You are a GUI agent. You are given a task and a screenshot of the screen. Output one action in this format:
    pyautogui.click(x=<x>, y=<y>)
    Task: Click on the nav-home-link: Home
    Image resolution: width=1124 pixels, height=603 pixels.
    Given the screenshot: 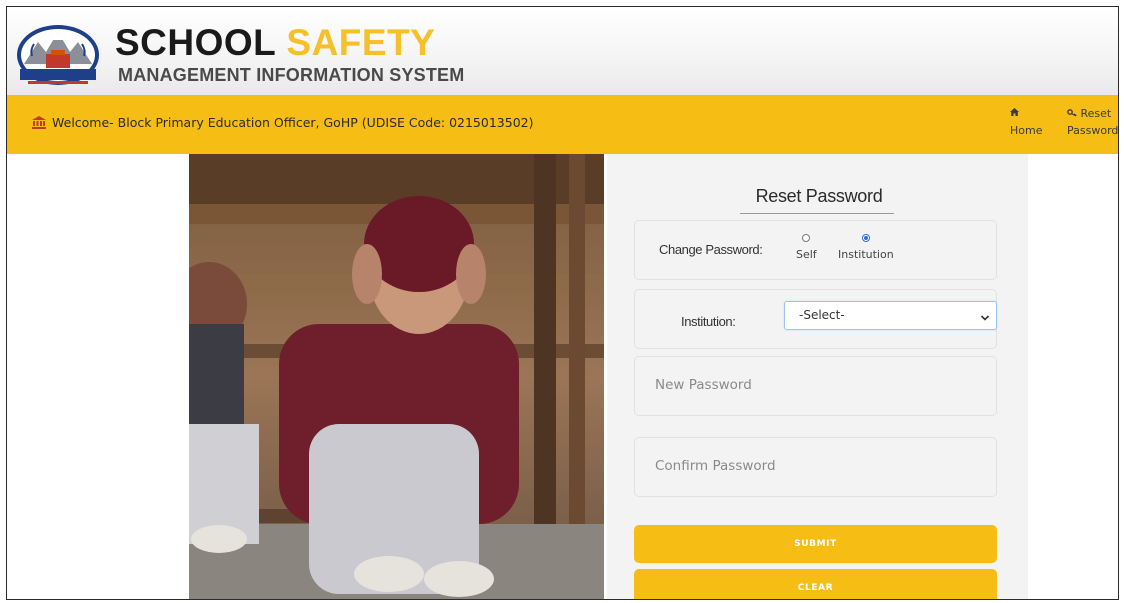 What is the action you would take?
    pyautogui.click(x=1026, y=122)
    